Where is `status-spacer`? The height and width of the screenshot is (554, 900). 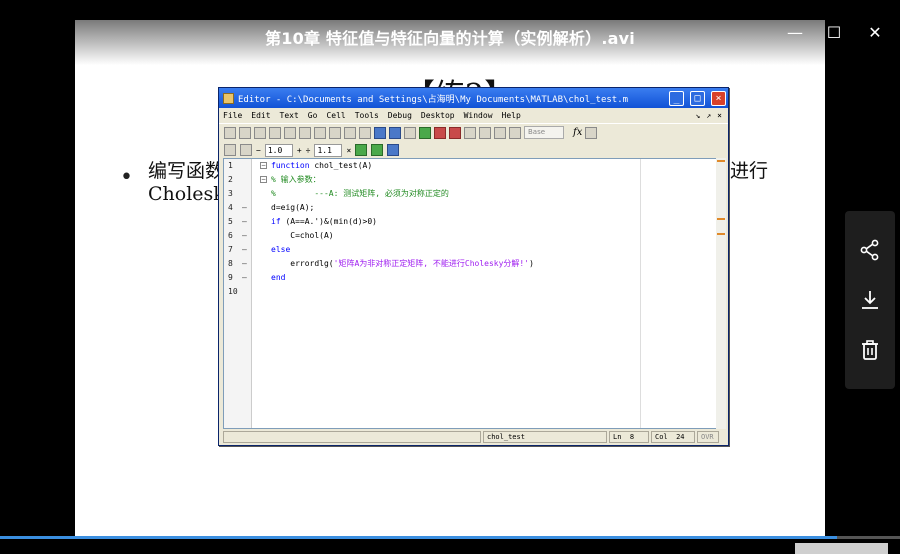
status-spacer is located at coordinates (352, 437).